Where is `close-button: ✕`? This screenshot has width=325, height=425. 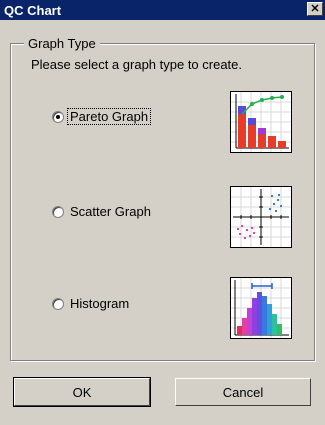 close-button: ✕ is located at coordinates (315, 9).